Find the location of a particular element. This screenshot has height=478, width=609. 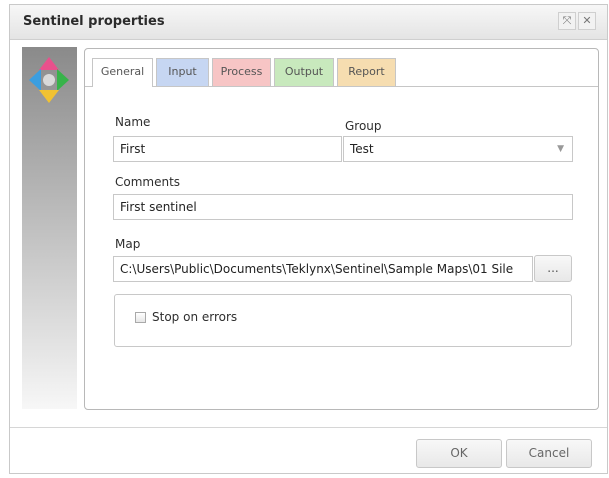

chevron-down-icon: ▼ is located at coordinates (560, 149).